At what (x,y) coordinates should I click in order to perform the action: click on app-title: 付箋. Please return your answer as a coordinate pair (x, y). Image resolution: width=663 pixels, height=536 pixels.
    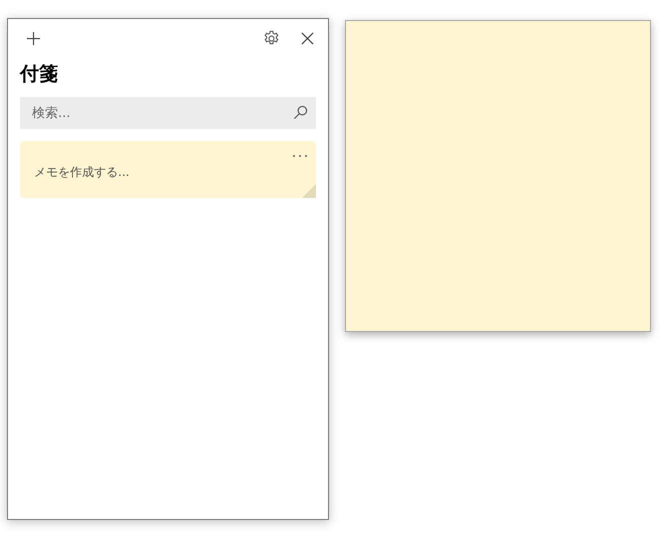
    Looking at the image, I should click on (39, 74).